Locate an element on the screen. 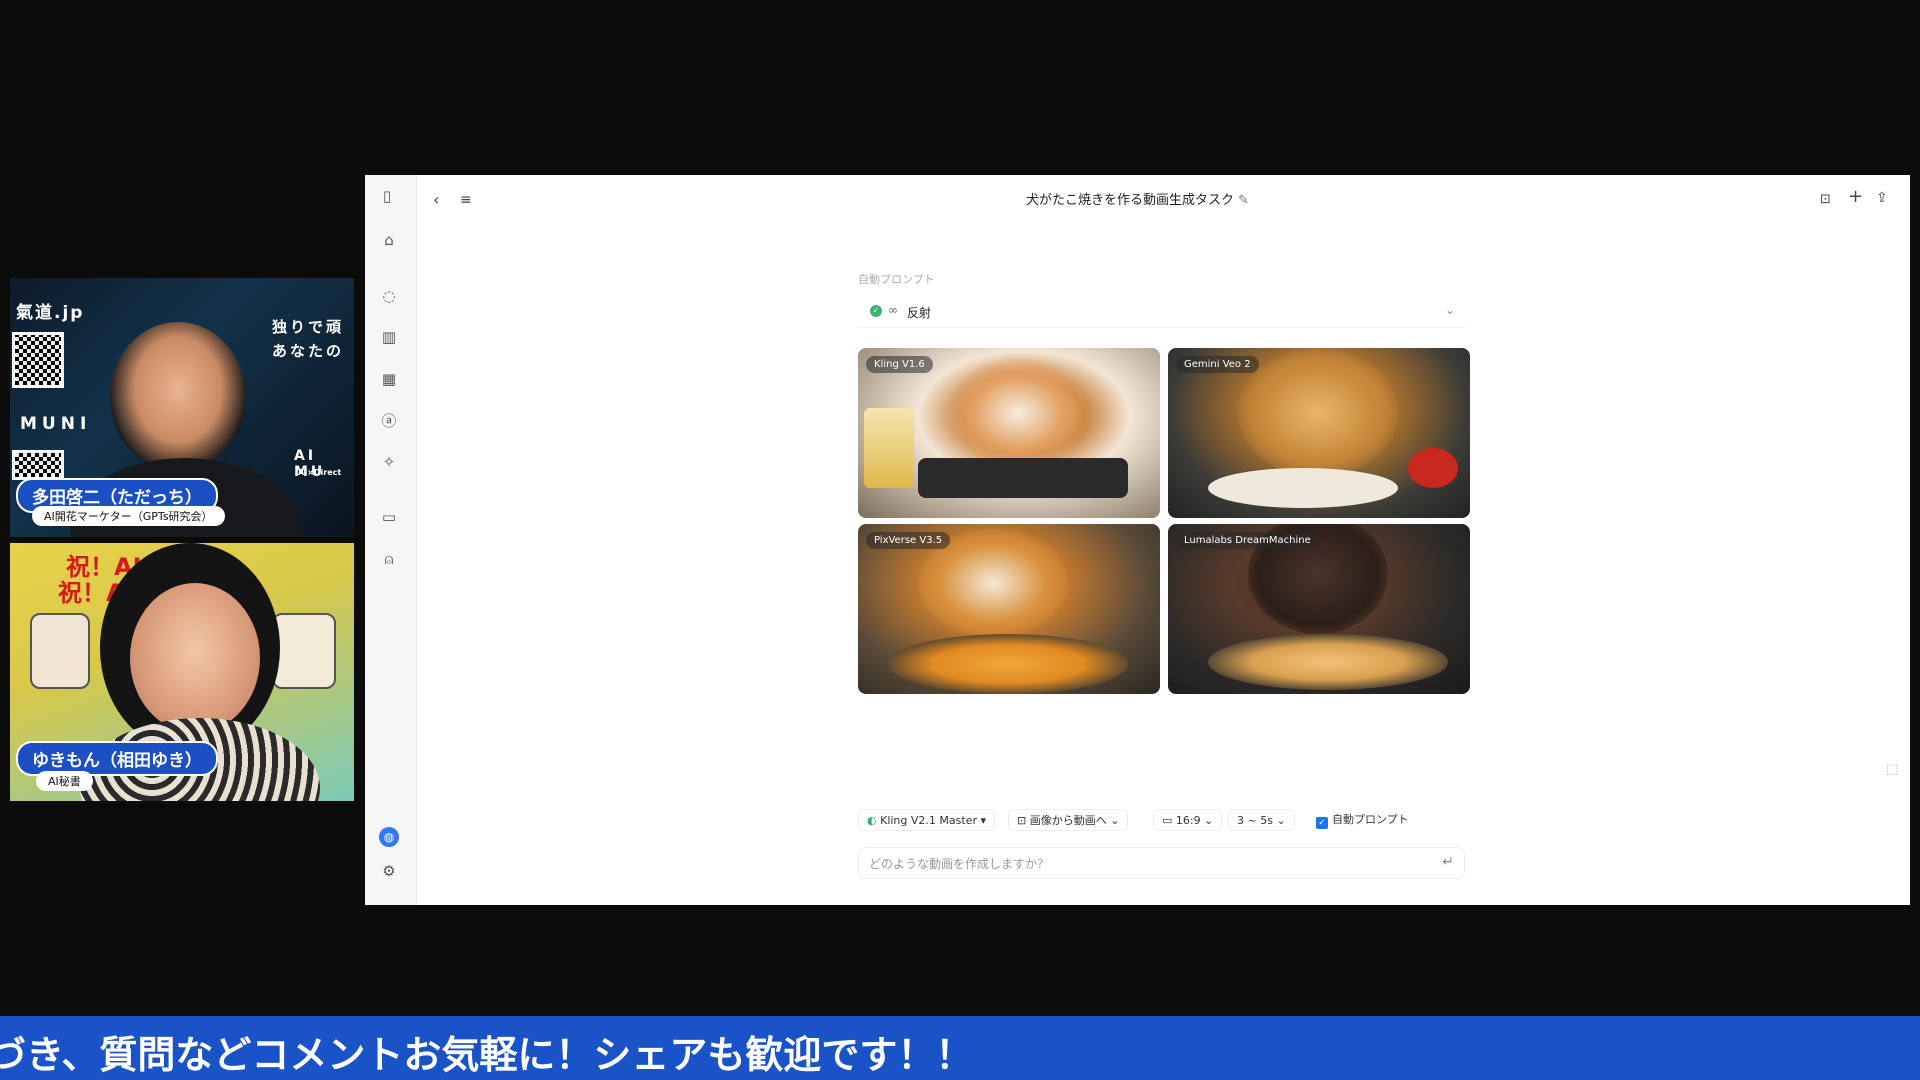 The height and width of the screenshot is (1080, 1920). task-title-text: 犬がたこ焼きを作る動画生成タスク is located at coordinates (1129, 200).